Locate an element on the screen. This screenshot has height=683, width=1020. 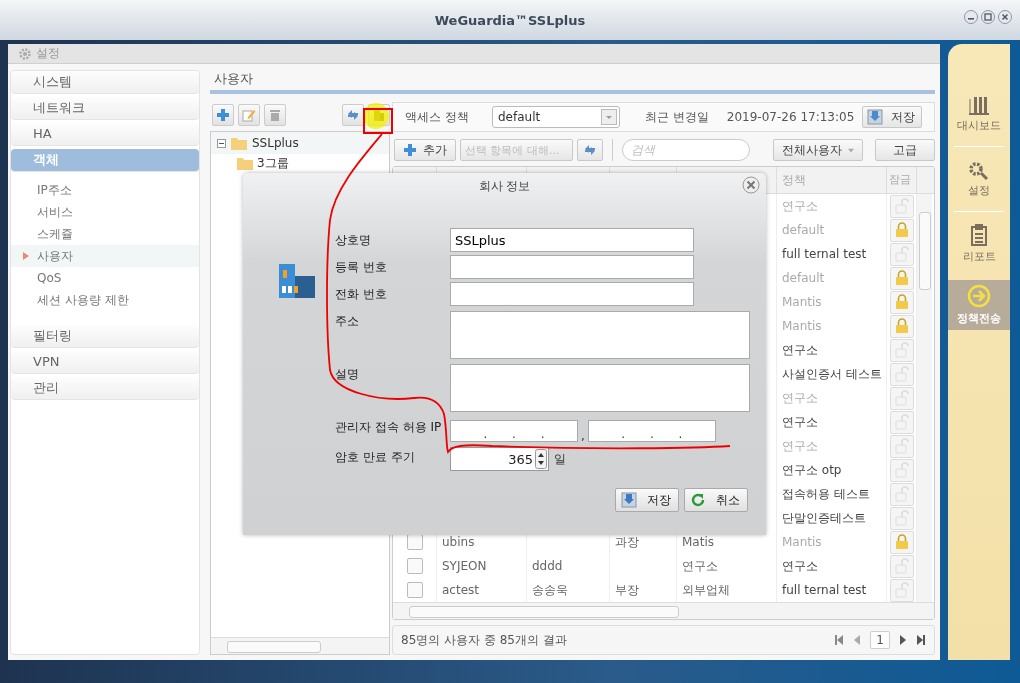
field-label: 암호 만료 주기 is located at coordinates (375, 457).